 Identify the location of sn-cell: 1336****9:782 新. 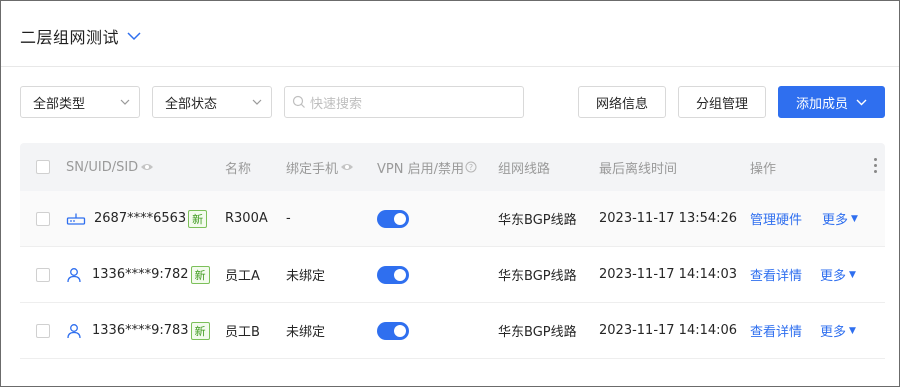
(138, 274).